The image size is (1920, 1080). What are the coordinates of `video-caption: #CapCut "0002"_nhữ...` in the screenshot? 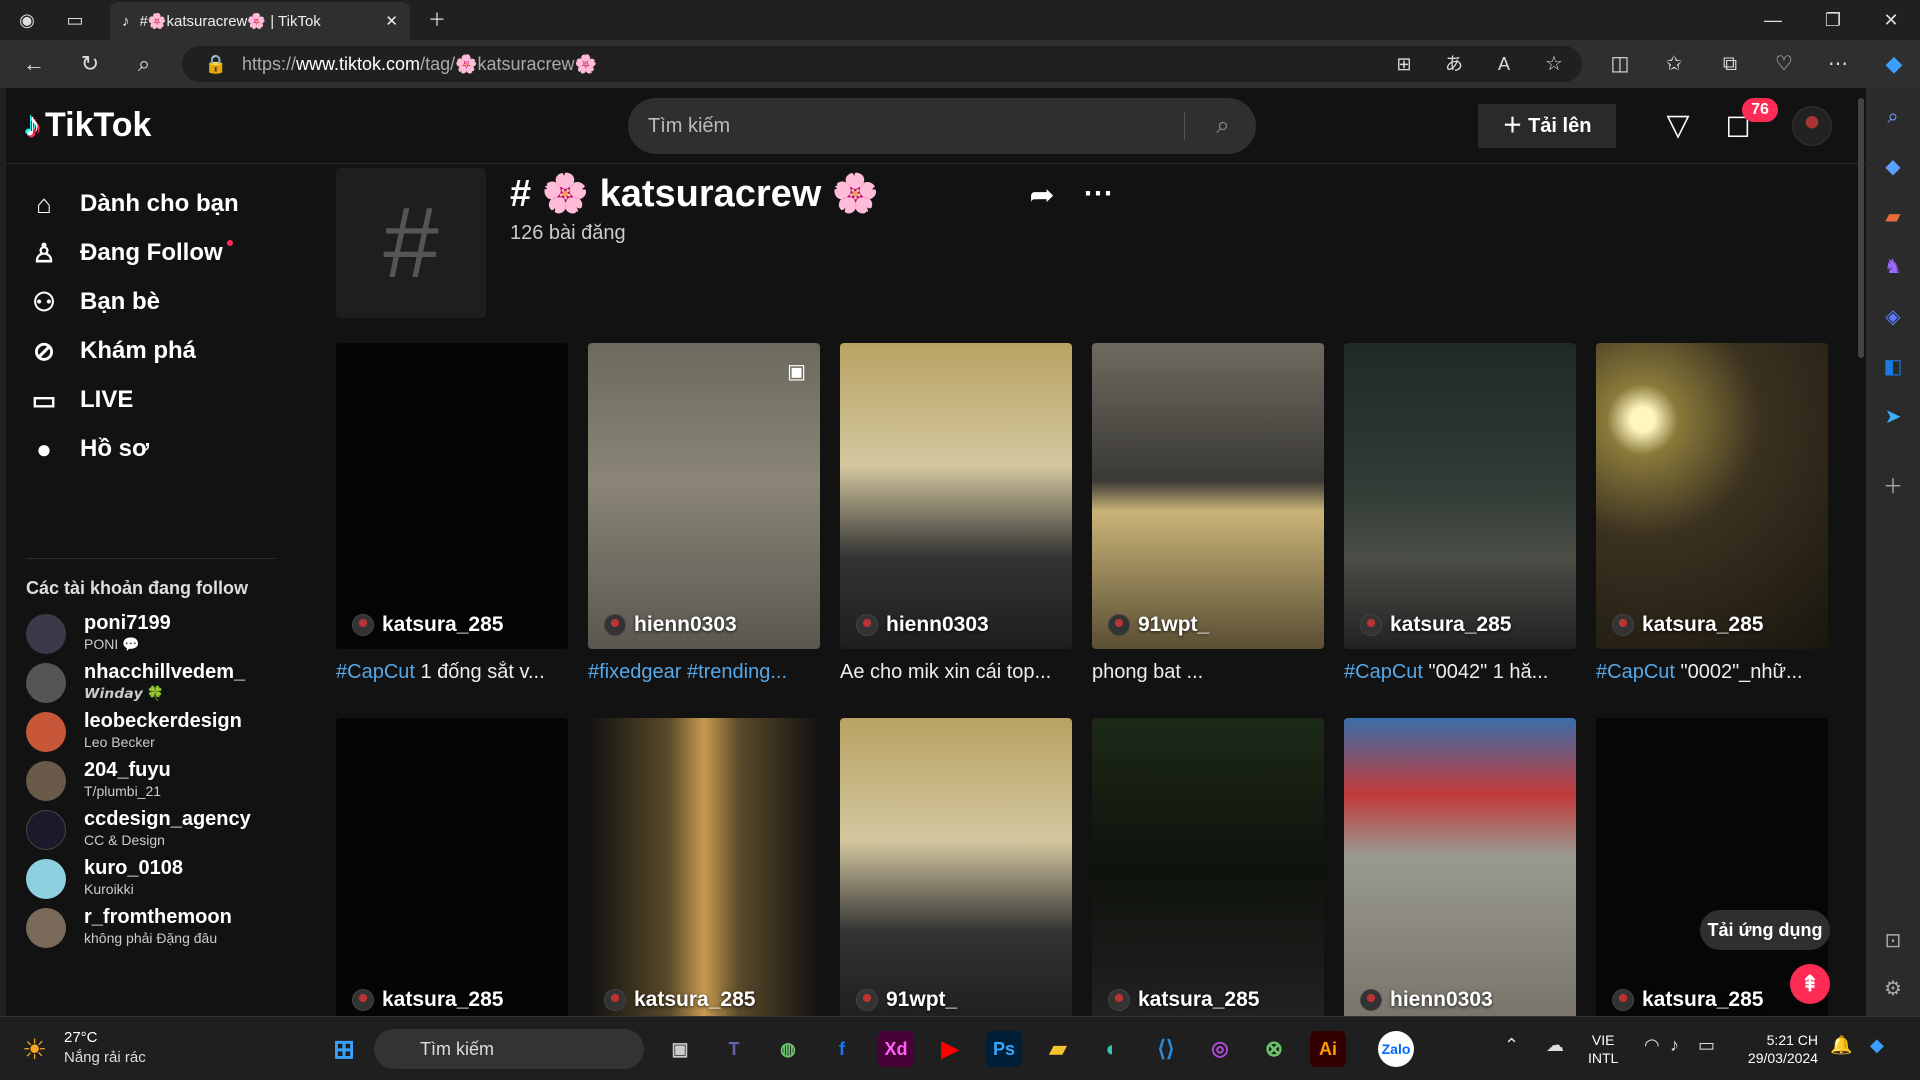 It's located at (1712, 672).